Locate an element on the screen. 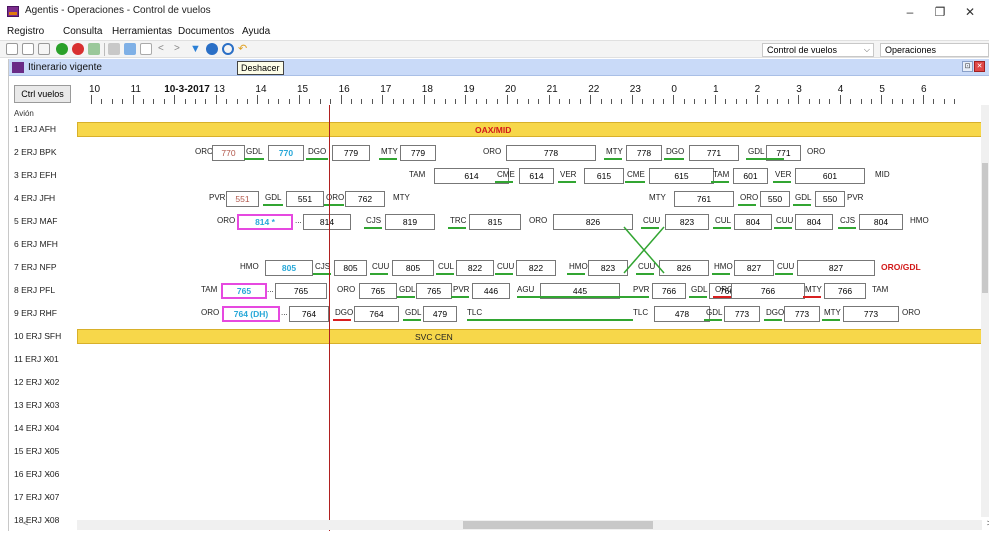 The image size is (989, 533). copy-doc-icon is located at coordinates (28, 49).